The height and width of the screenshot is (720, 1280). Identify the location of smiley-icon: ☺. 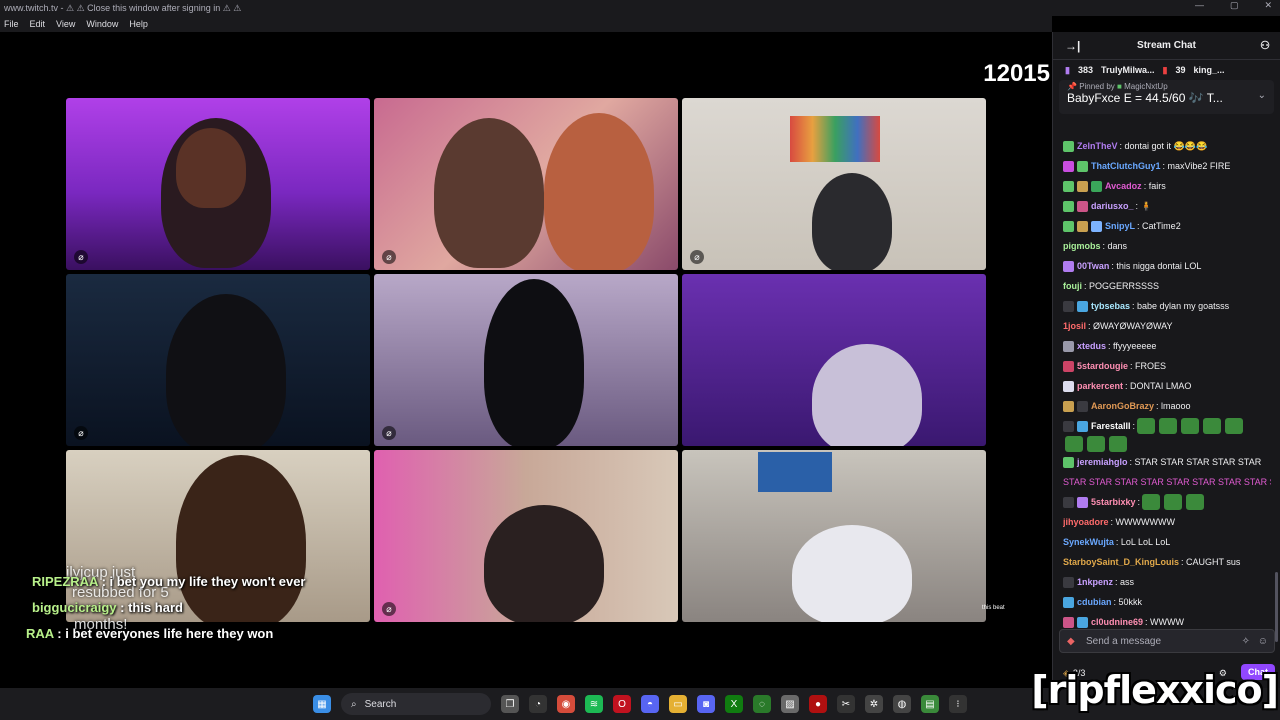
(1263, 641).